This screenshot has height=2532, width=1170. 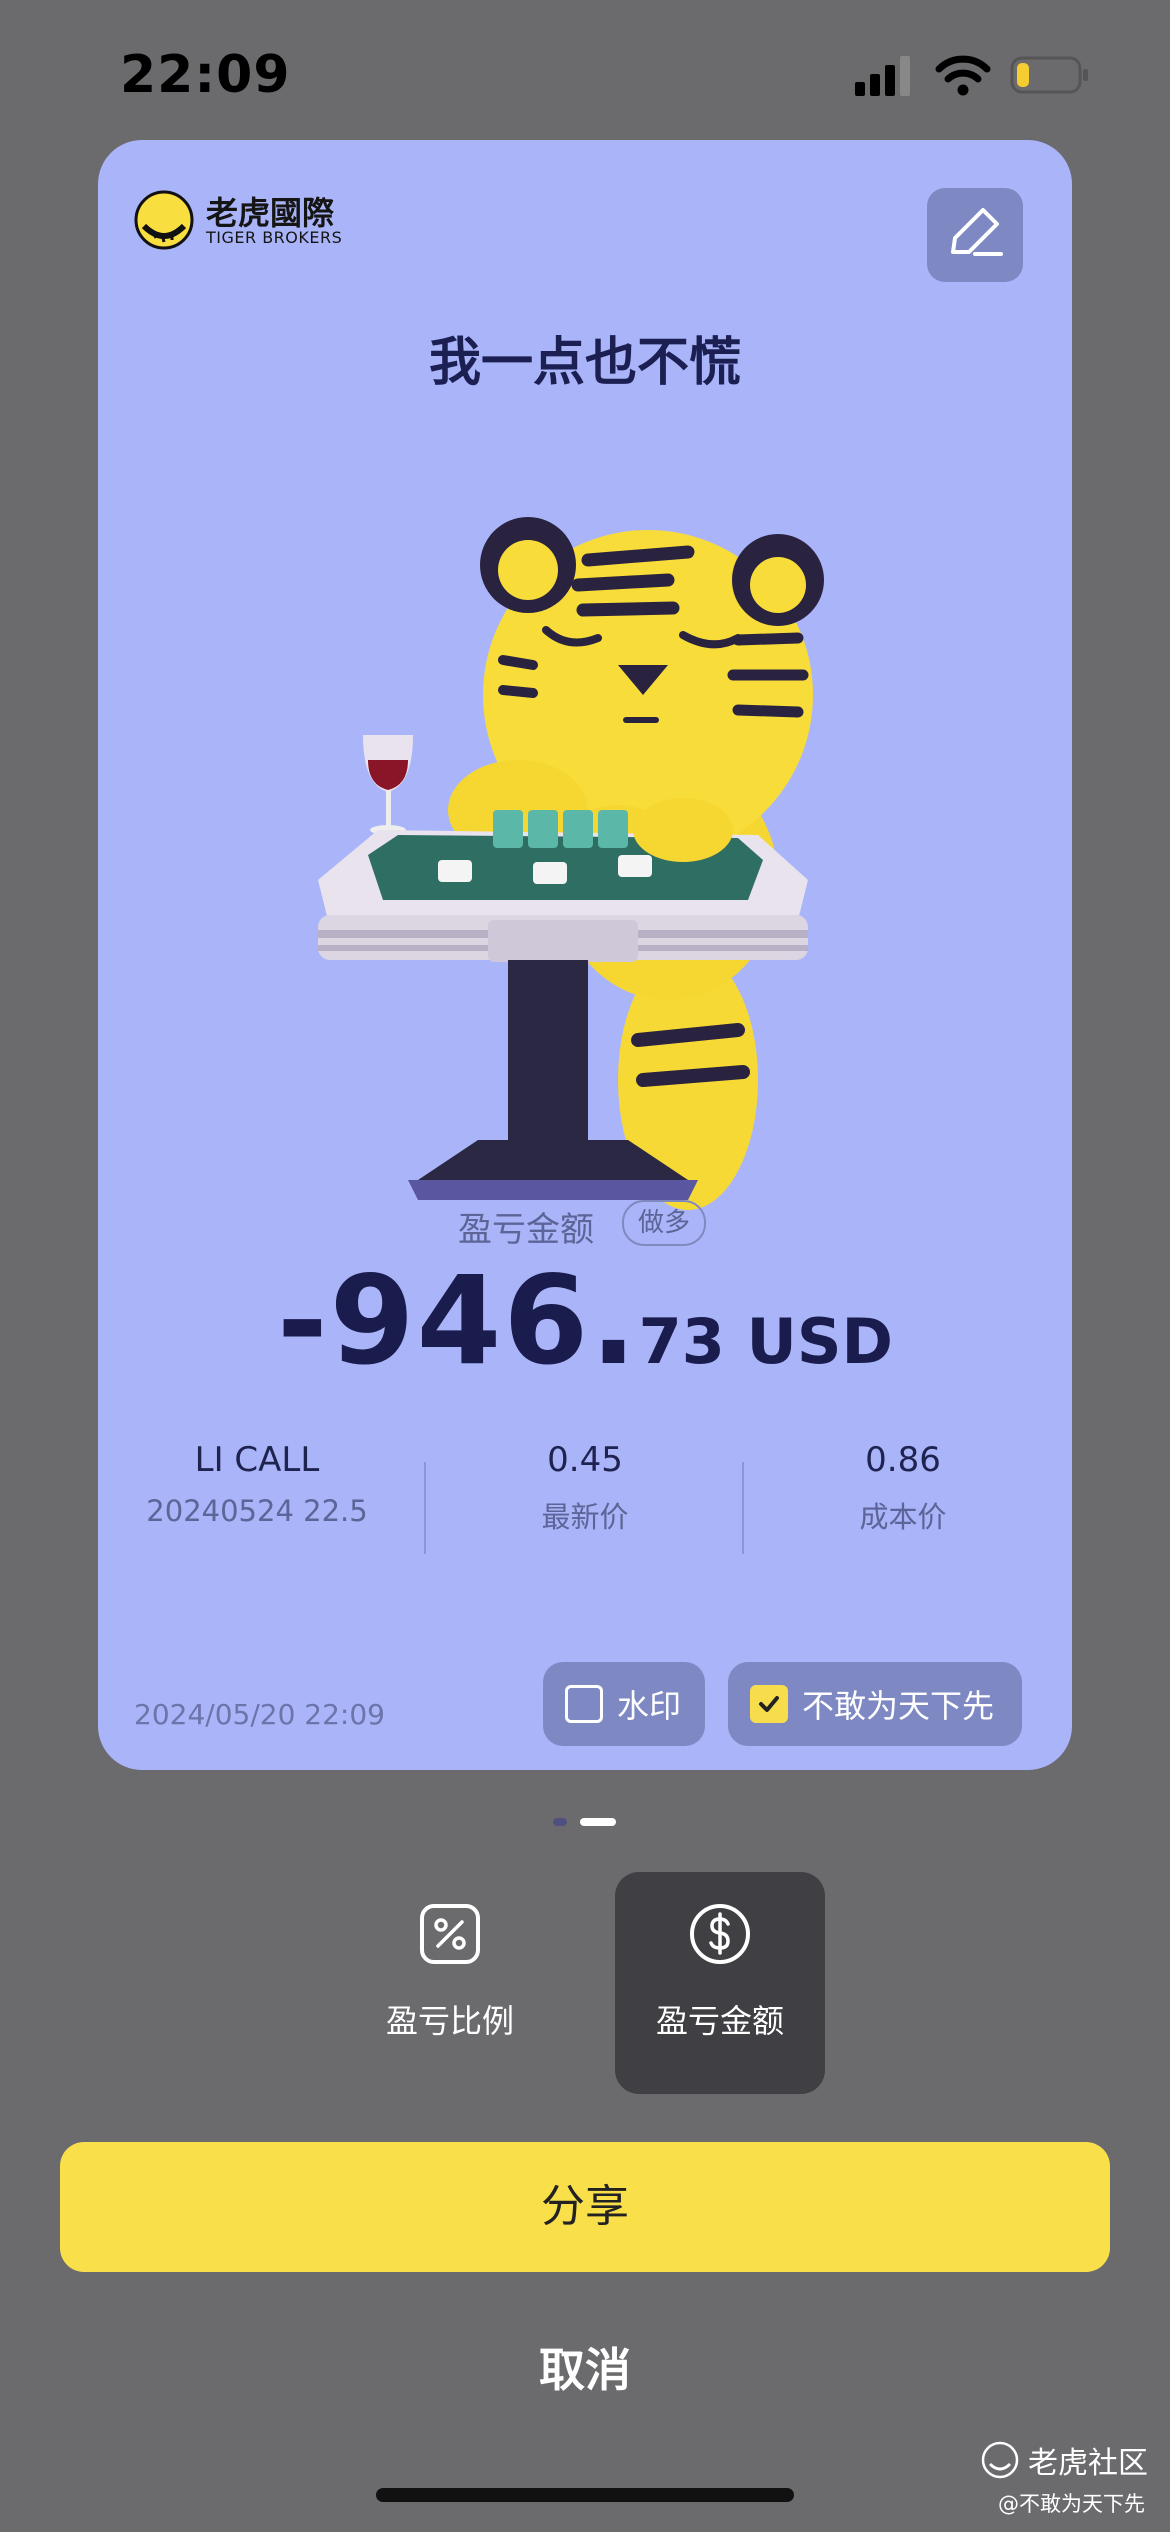 What do you see at coordinates (963, 75) in the screenshot?
I see `wifi-icon` at bounding box center [963, 75].